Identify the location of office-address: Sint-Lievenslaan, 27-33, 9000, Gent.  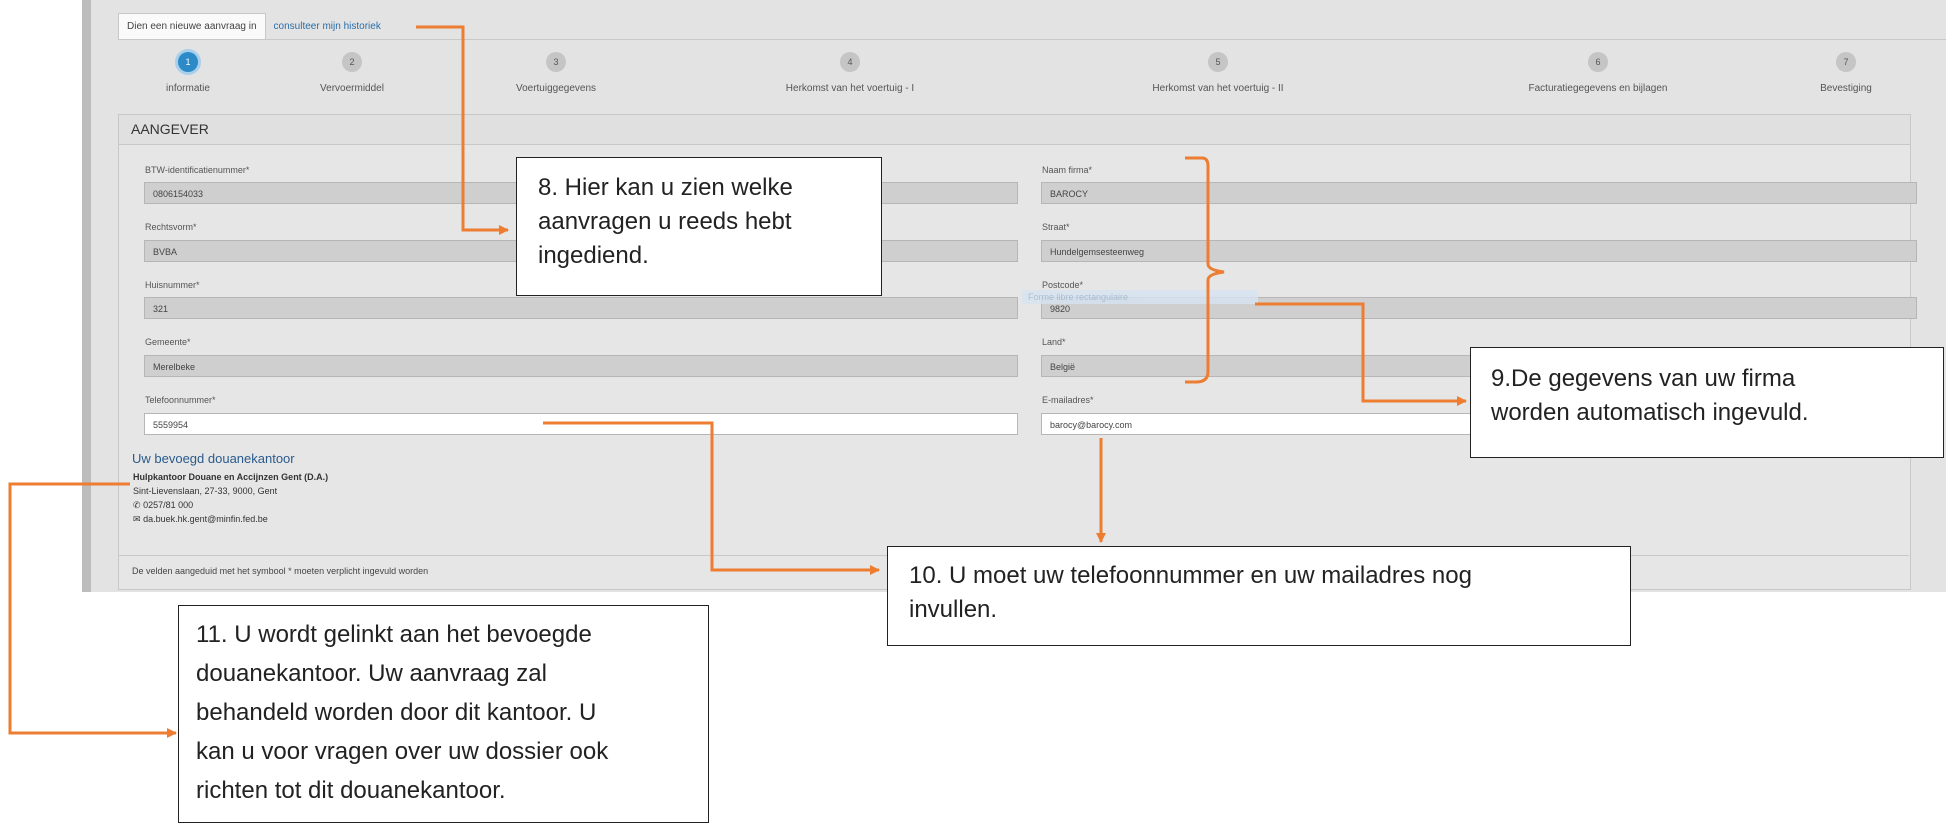
(205, 491).